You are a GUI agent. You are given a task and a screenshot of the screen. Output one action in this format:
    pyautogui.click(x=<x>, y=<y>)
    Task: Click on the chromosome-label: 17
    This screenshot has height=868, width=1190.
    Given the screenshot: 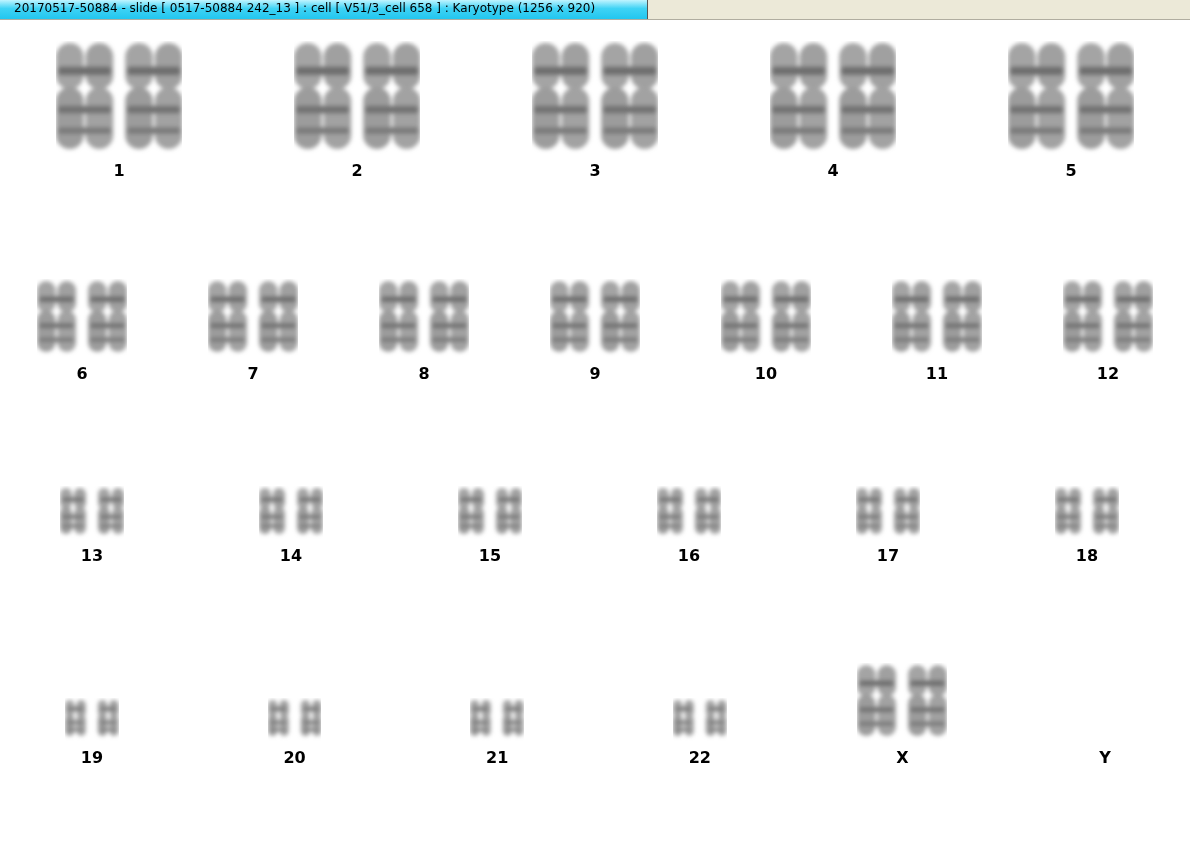 What is the action you would take?
    pyautogui.click(x=888, y=555)
    